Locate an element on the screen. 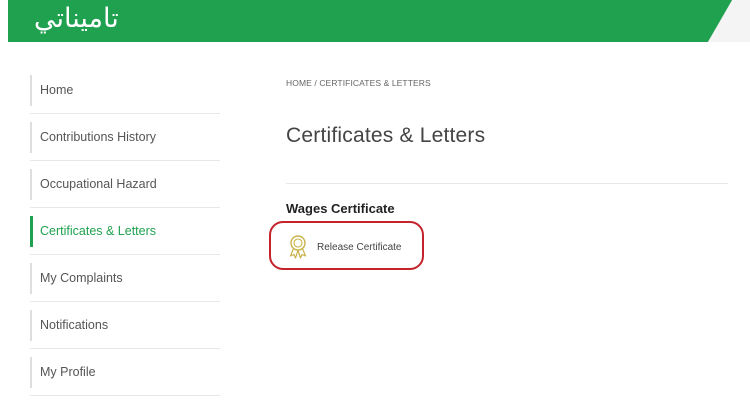  breadcrumb-current: CERTIFICATES & LETTERS is located at coordinates (375, 83).